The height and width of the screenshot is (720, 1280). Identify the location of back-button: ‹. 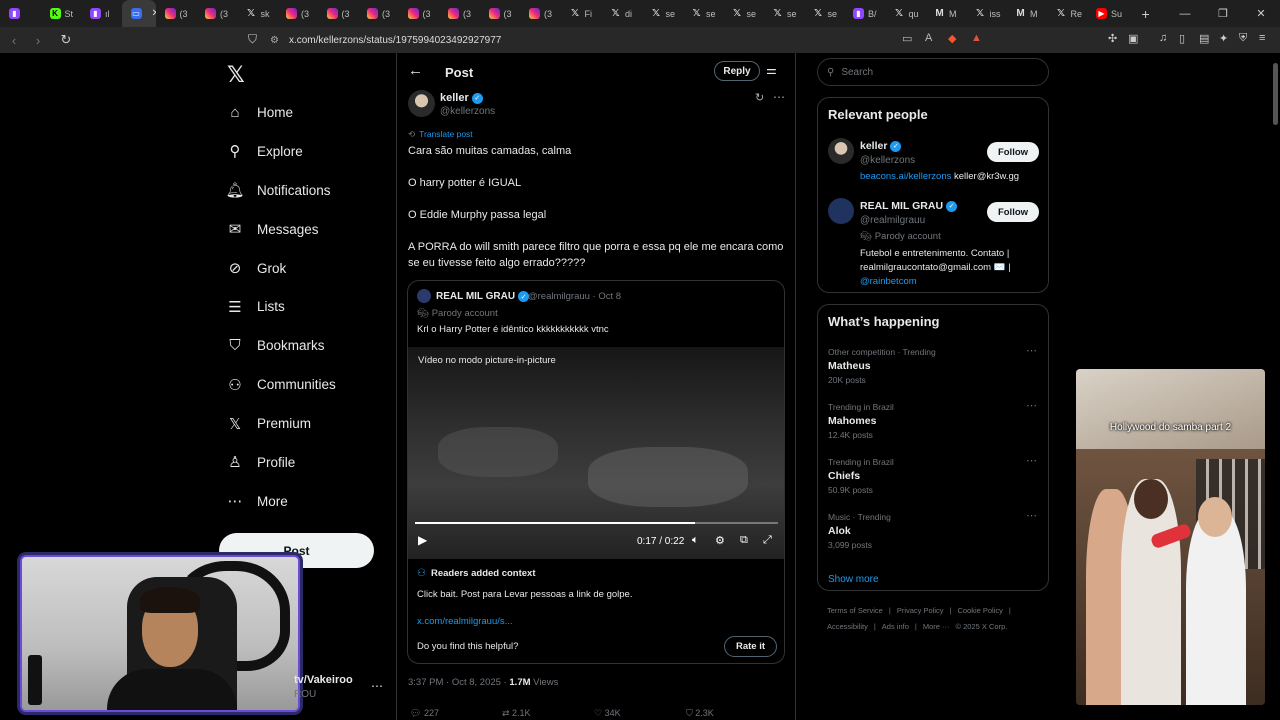
(14, 40).